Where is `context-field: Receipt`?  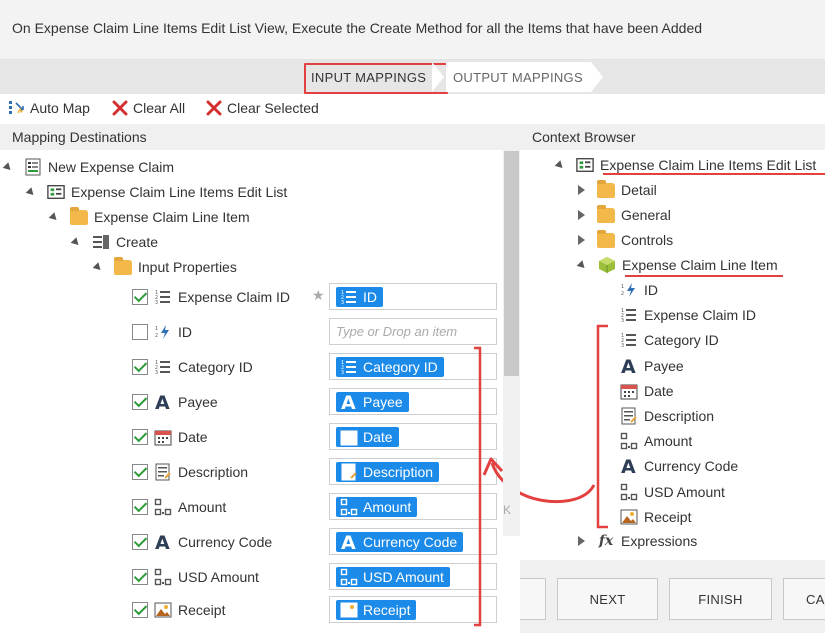
context-field: Receipt is located at coordinates (655, 517).